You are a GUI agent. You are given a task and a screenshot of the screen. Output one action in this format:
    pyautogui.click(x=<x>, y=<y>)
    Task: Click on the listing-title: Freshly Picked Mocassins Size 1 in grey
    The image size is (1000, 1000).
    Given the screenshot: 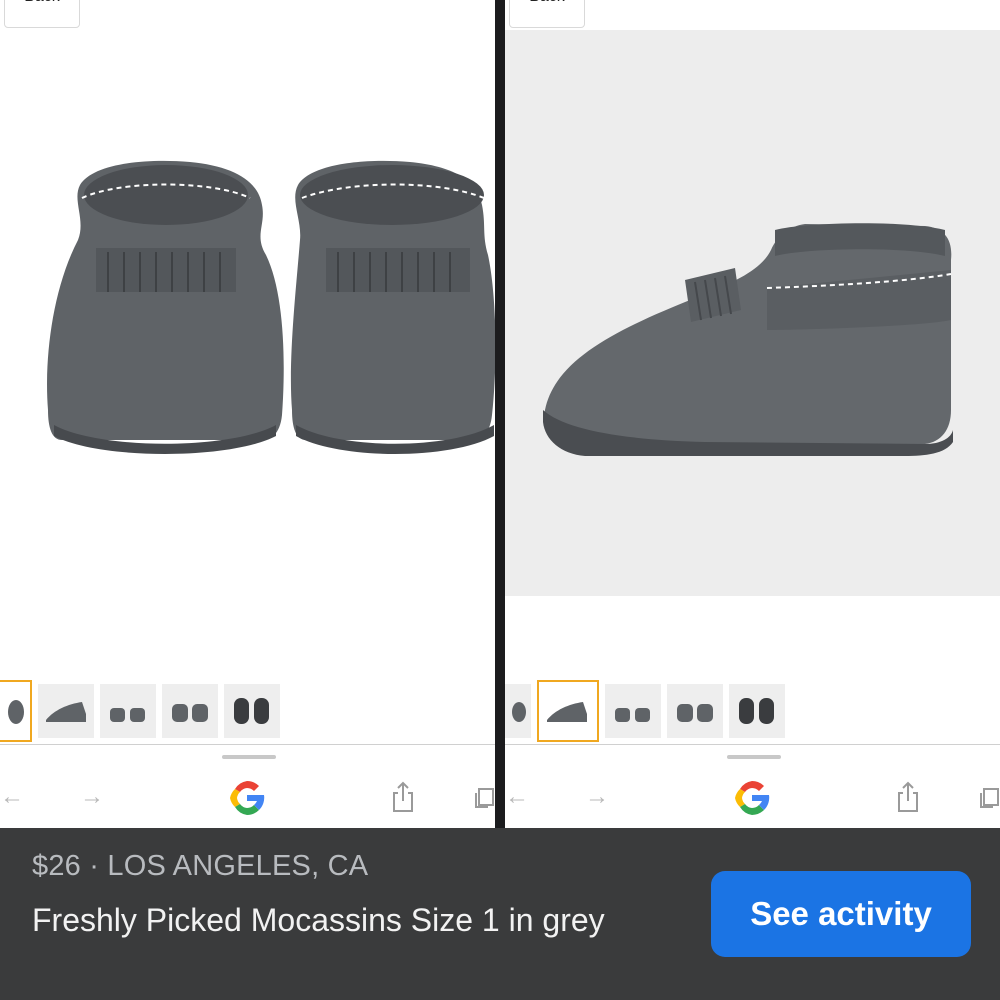 What is the action you would take?
    pyautogui.click(x=318, y=920)
    